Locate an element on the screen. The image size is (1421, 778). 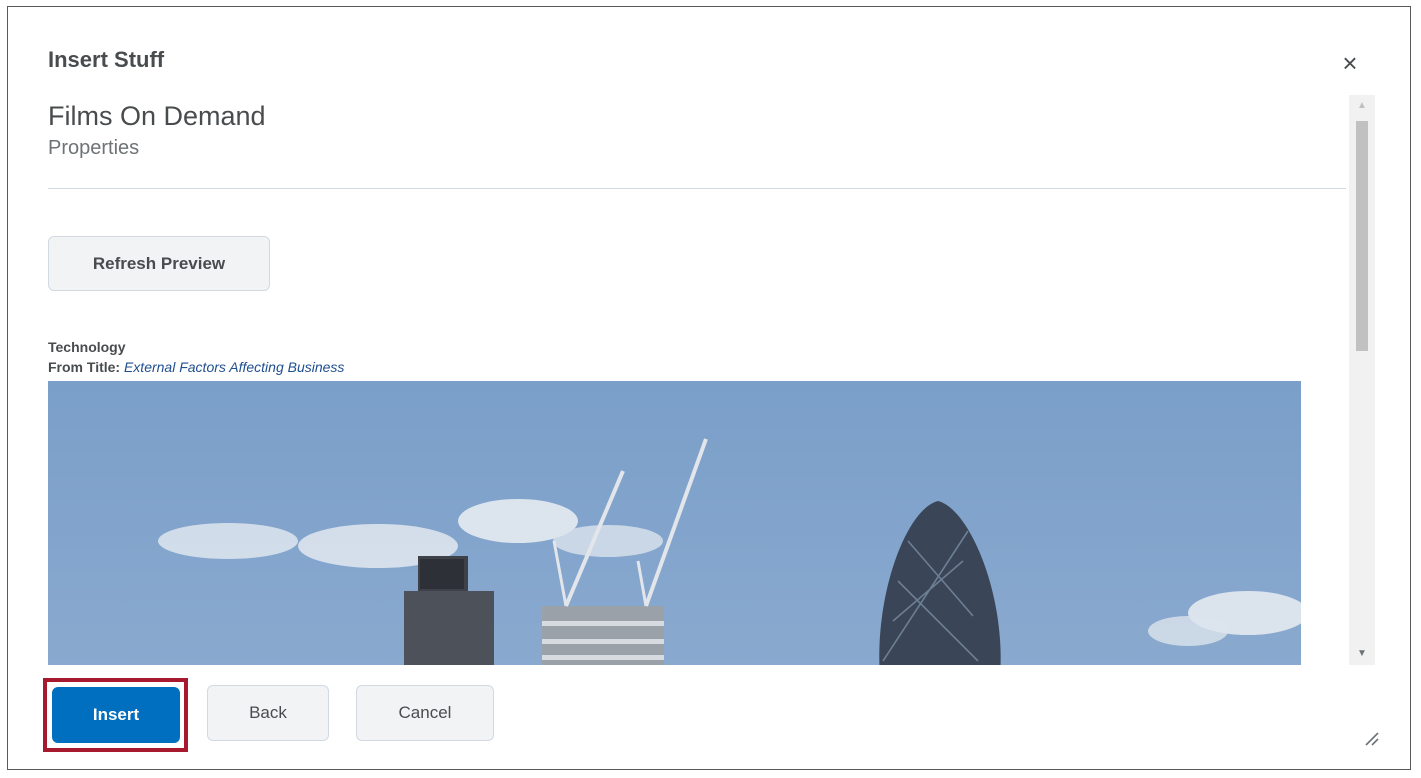
chevron-up-icon: ▲ is located at coordinates (1362, 106).